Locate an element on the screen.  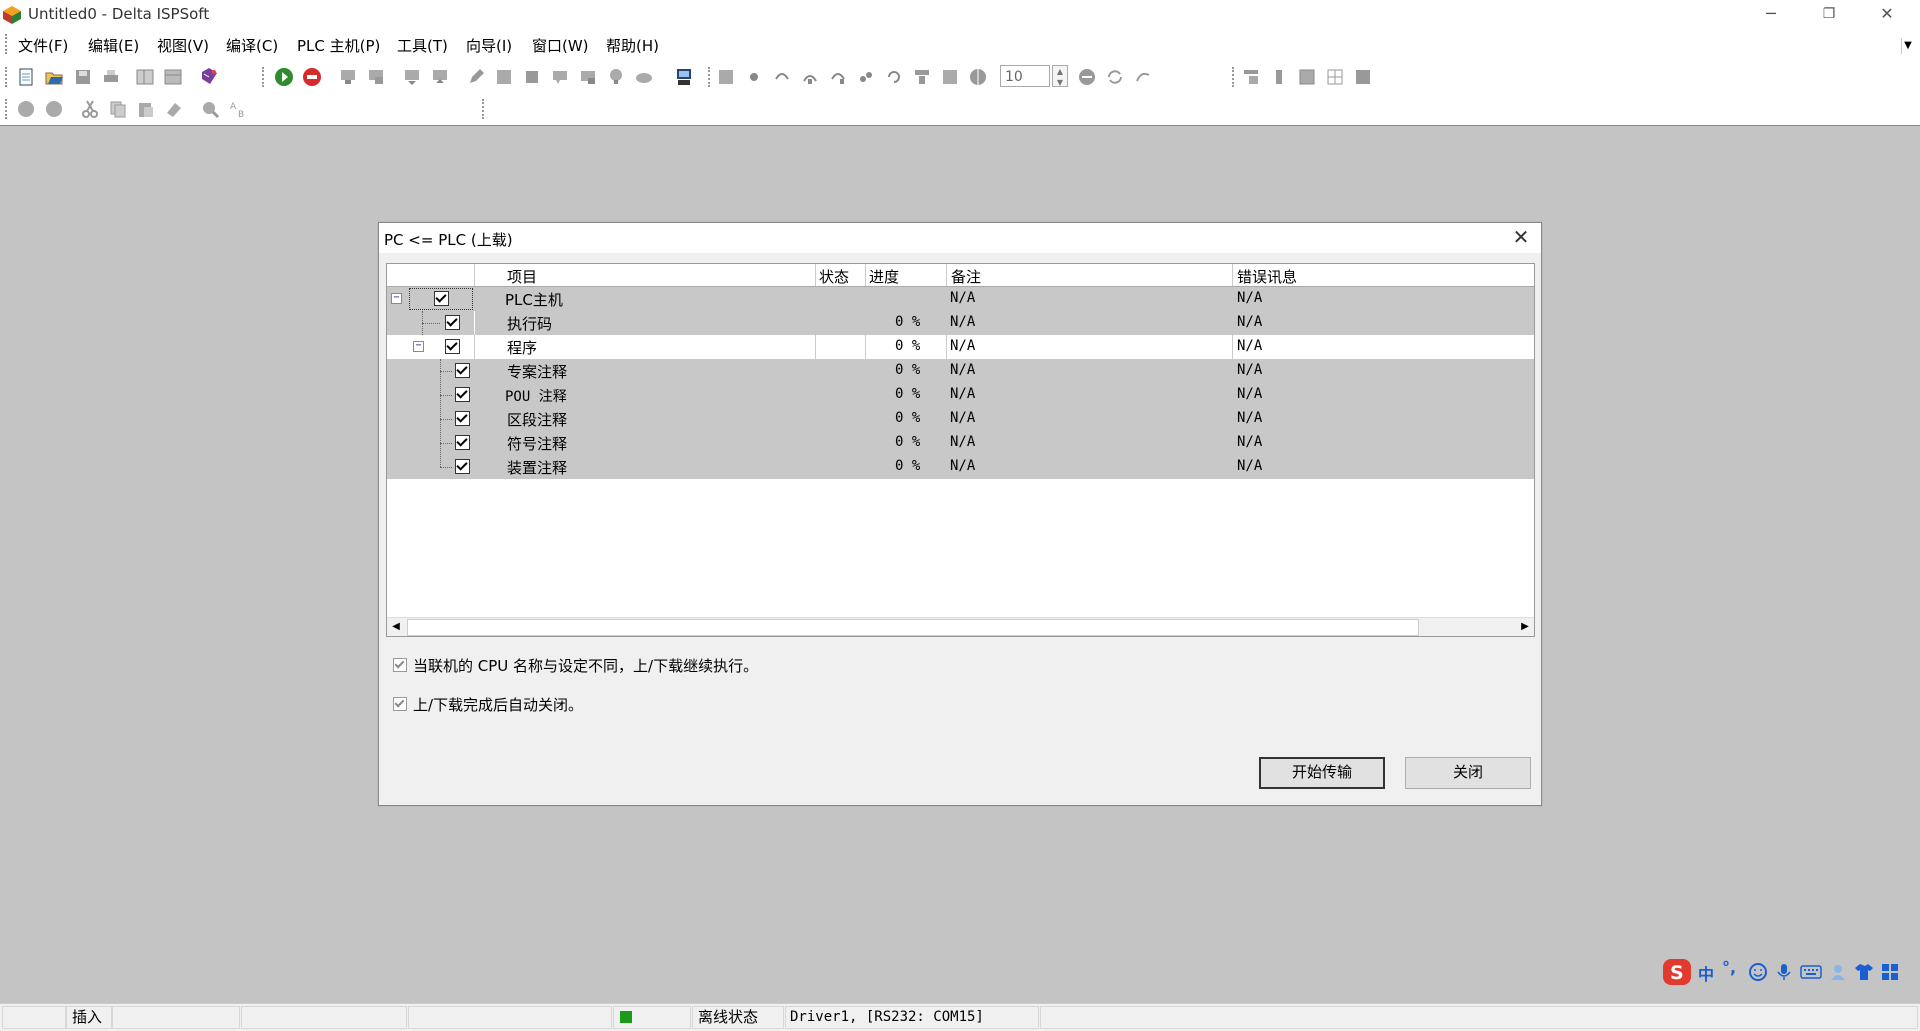
comment-icon is located at coordinates (560, 77).